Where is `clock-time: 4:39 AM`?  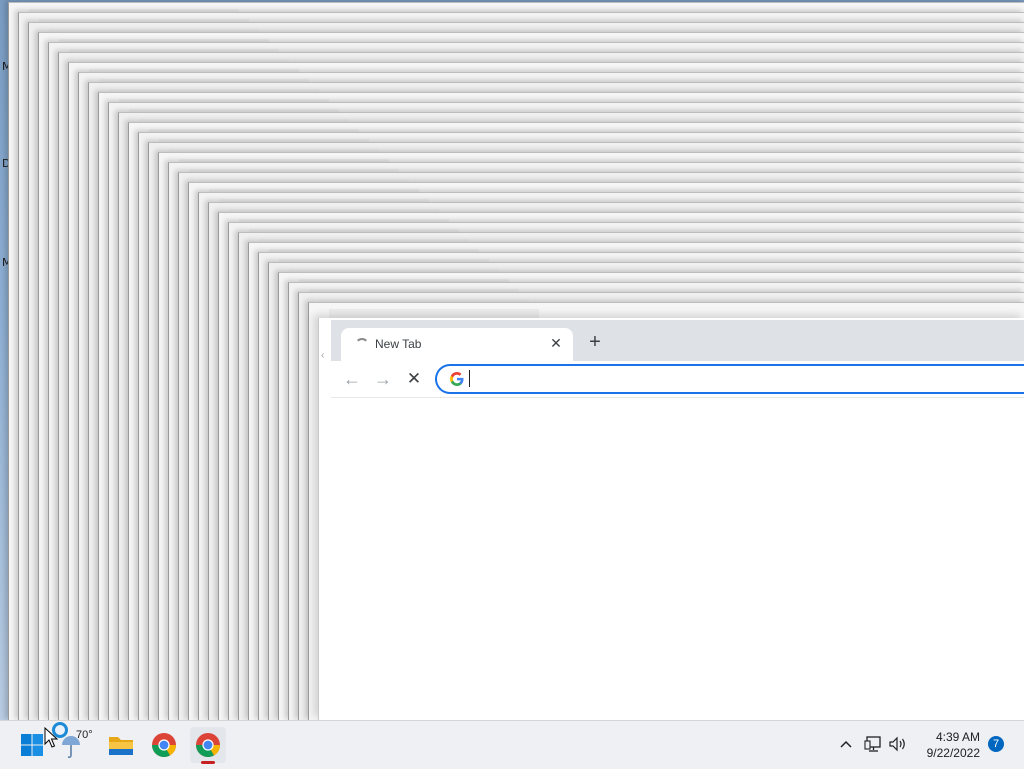
clock-time: 4:39 AM is located at coordinates (957, 737).